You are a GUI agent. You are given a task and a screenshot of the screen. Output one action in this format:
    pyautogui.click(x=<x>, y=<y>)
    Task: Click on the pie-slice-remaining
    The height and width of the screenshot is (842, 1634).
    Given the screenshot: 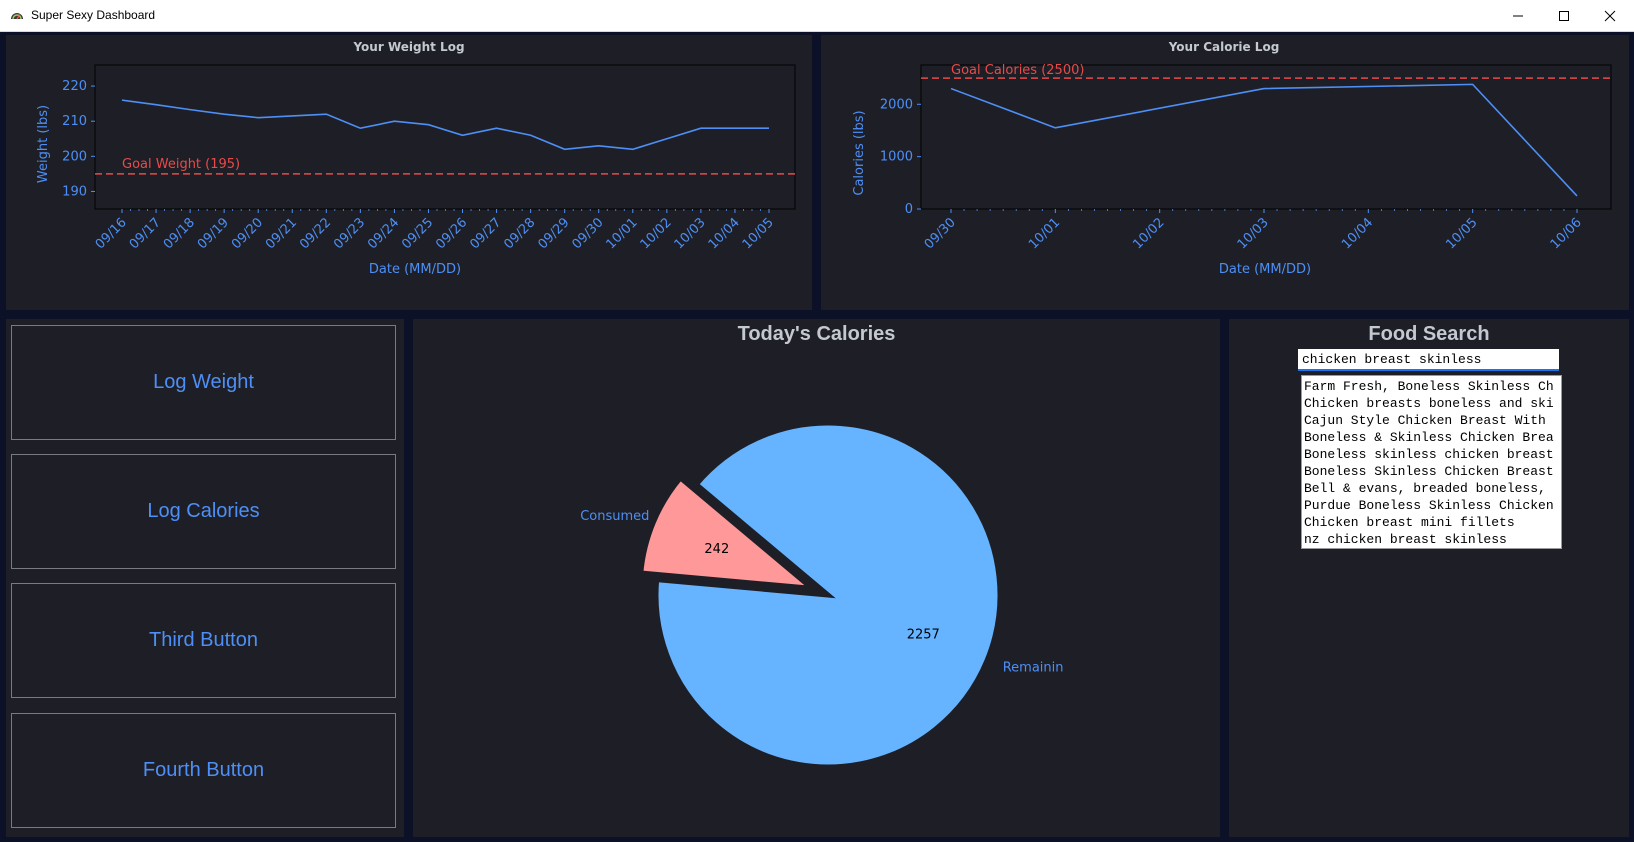 What is the action you would take?
    pyautogui.click(x=828, y=595)
    